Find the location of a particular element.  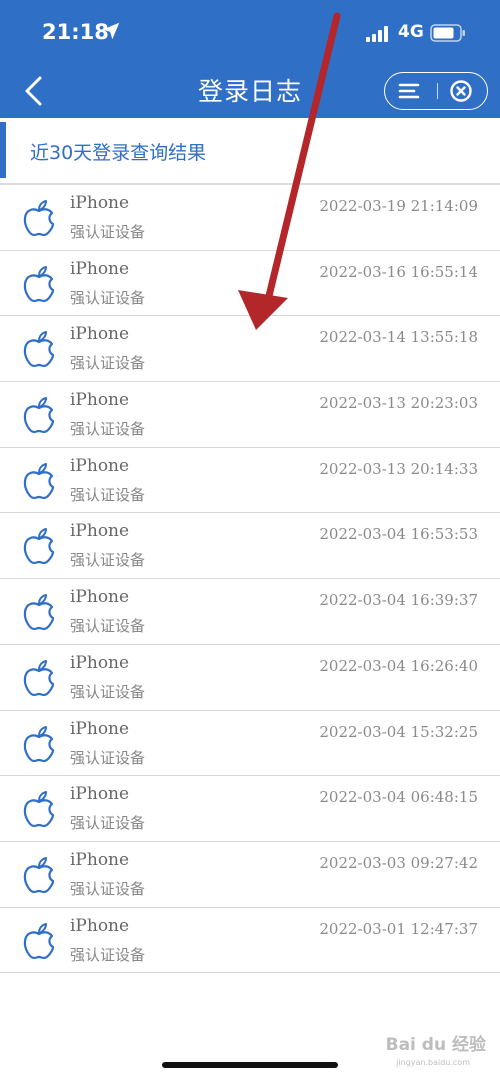

login-time: 2022-03-16 16:55:14 is located at coordinates (398, 271).